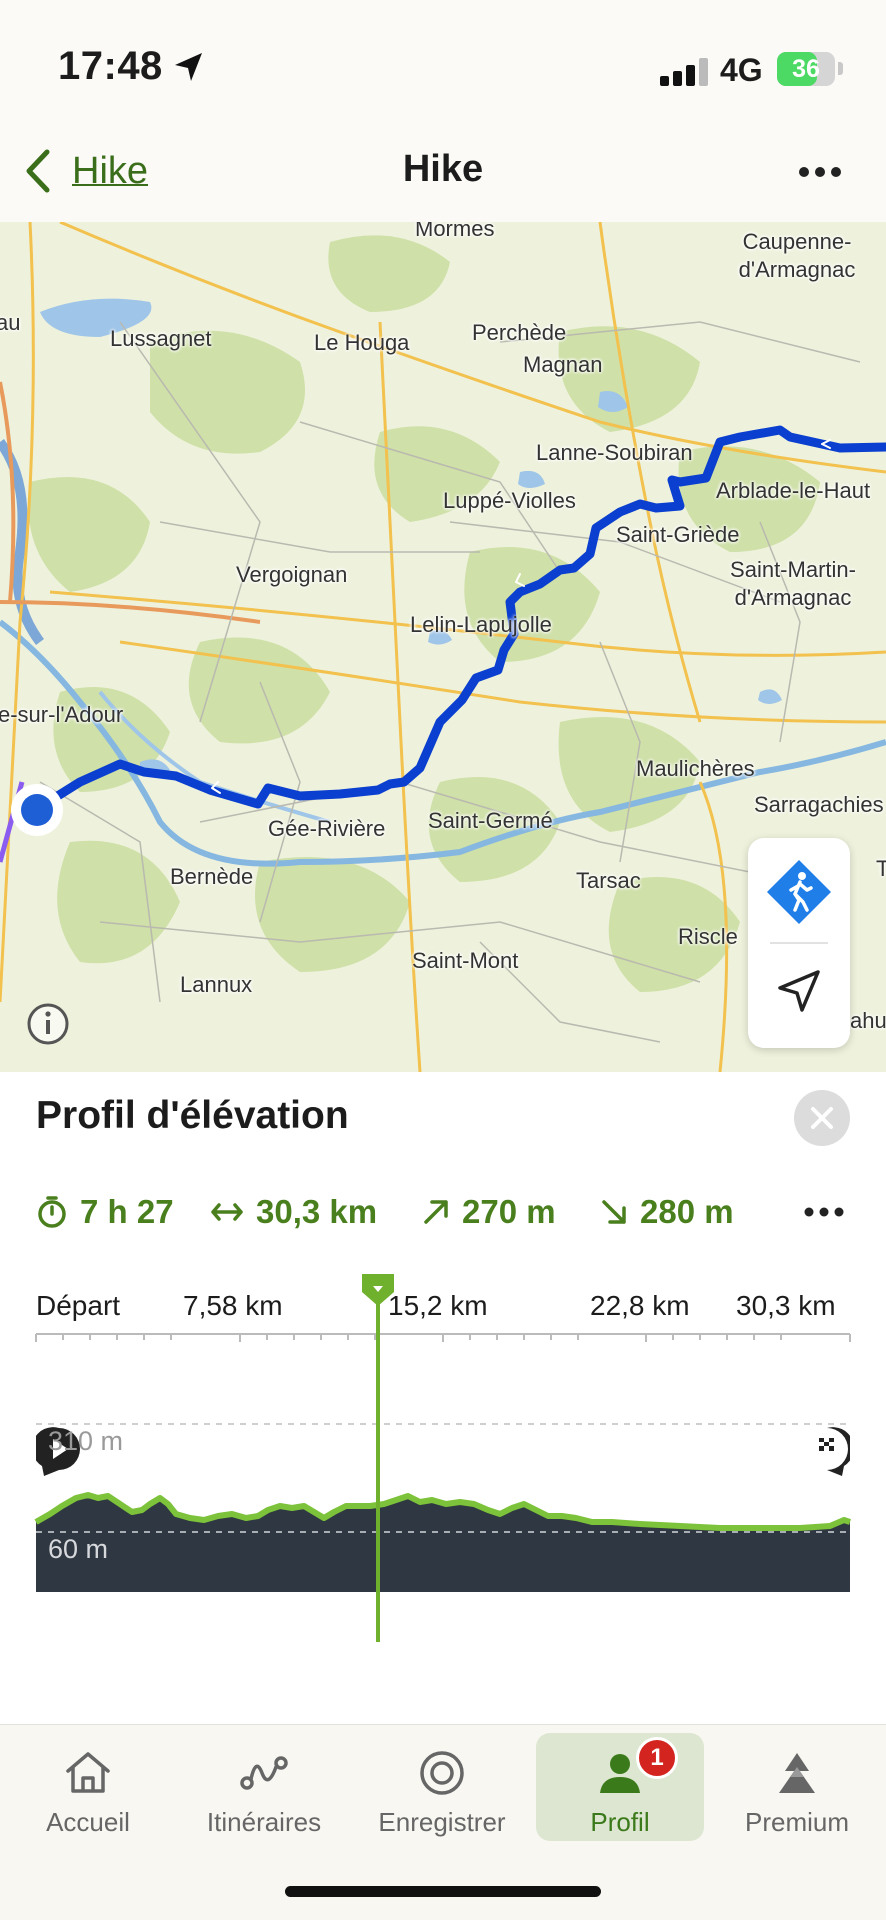 This screenshot has height=1920, width=886. I want to click on tab-label: Itinéraires, so click(264, 1822).